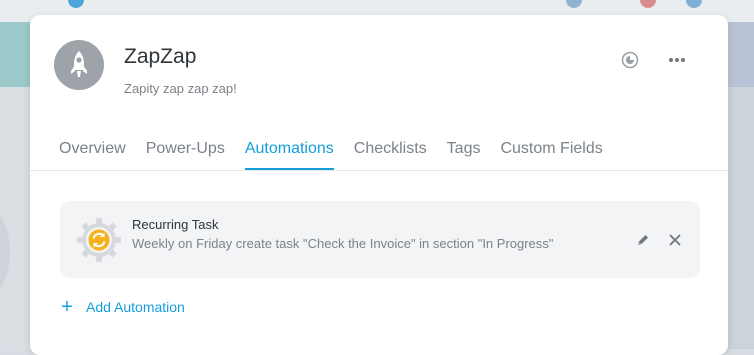 The height and width of the screenshot is (355, 754). I want to click on plus-icon: +, so click(67, 307).